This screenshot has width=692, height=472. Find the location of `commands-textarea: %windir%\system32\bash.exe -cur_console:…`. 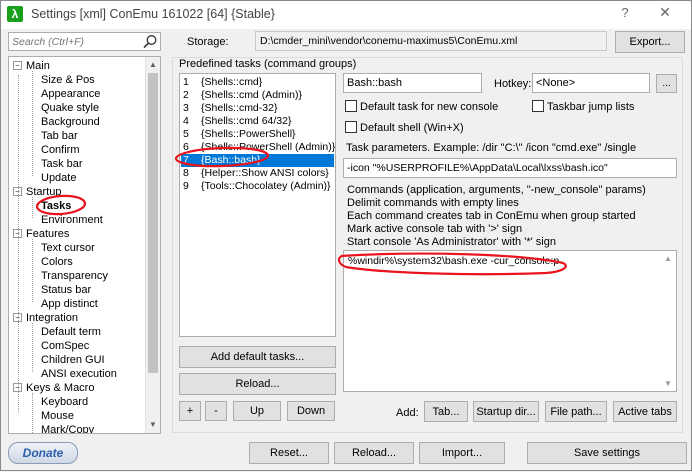

commands-textarea: %windir%\system32\bash.exe -cur_console:… is located at coordinates (510, 321).